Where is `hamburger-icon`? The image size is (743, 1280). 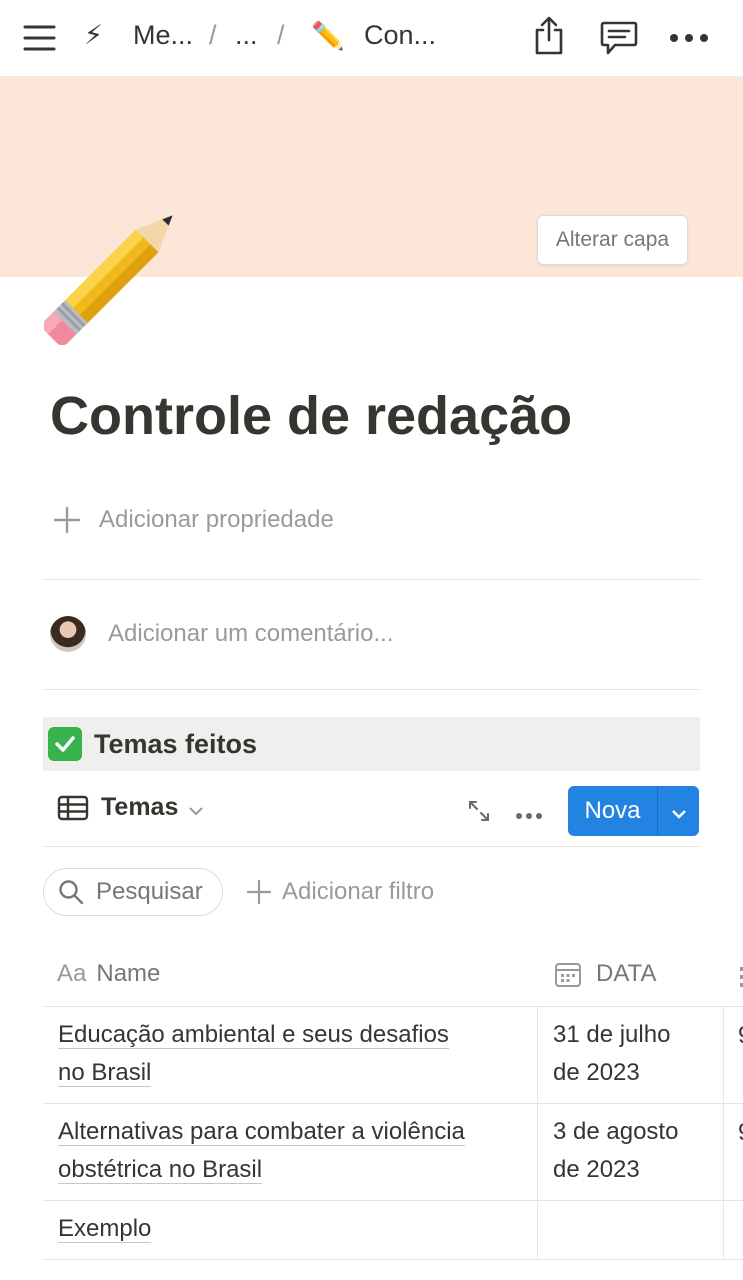
hamburger-icon is located at coordinates (39, 38).